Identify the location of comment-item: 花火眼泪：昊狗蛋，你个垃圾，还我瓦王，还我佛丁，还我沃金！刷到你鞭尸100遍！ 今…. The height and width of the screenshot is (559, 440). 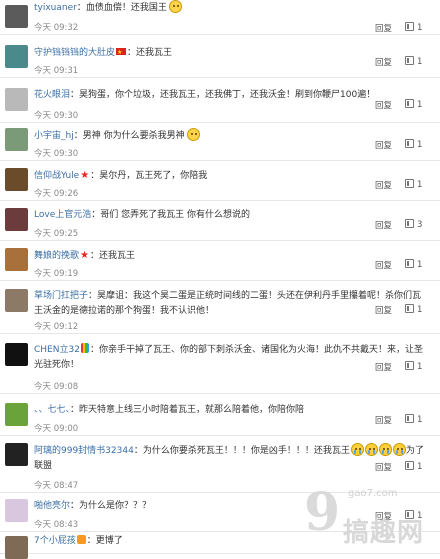
(220, 103).